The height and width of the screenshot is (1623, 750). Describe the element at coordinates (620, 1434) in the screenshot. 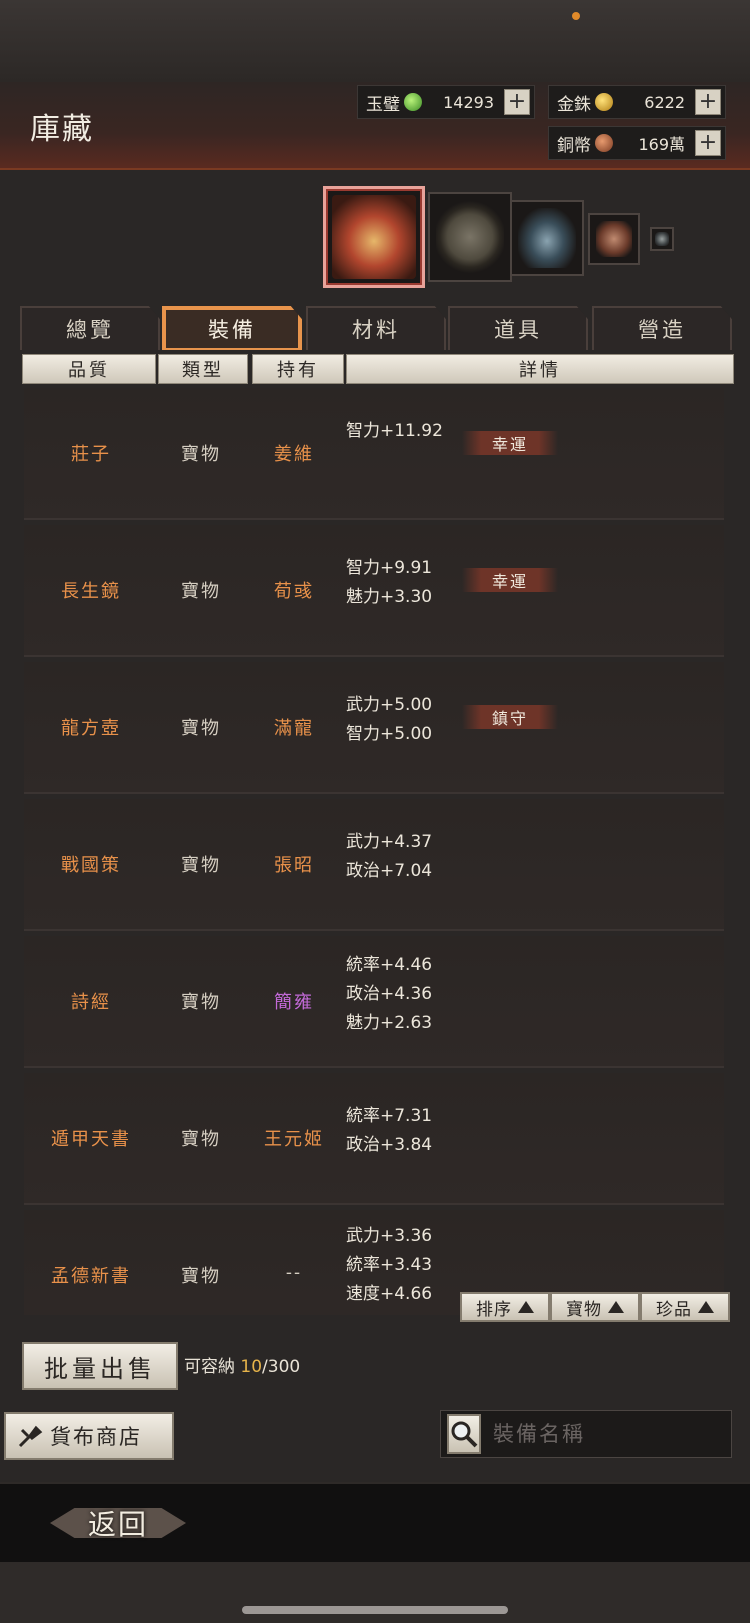

I see `search-input` at that location.